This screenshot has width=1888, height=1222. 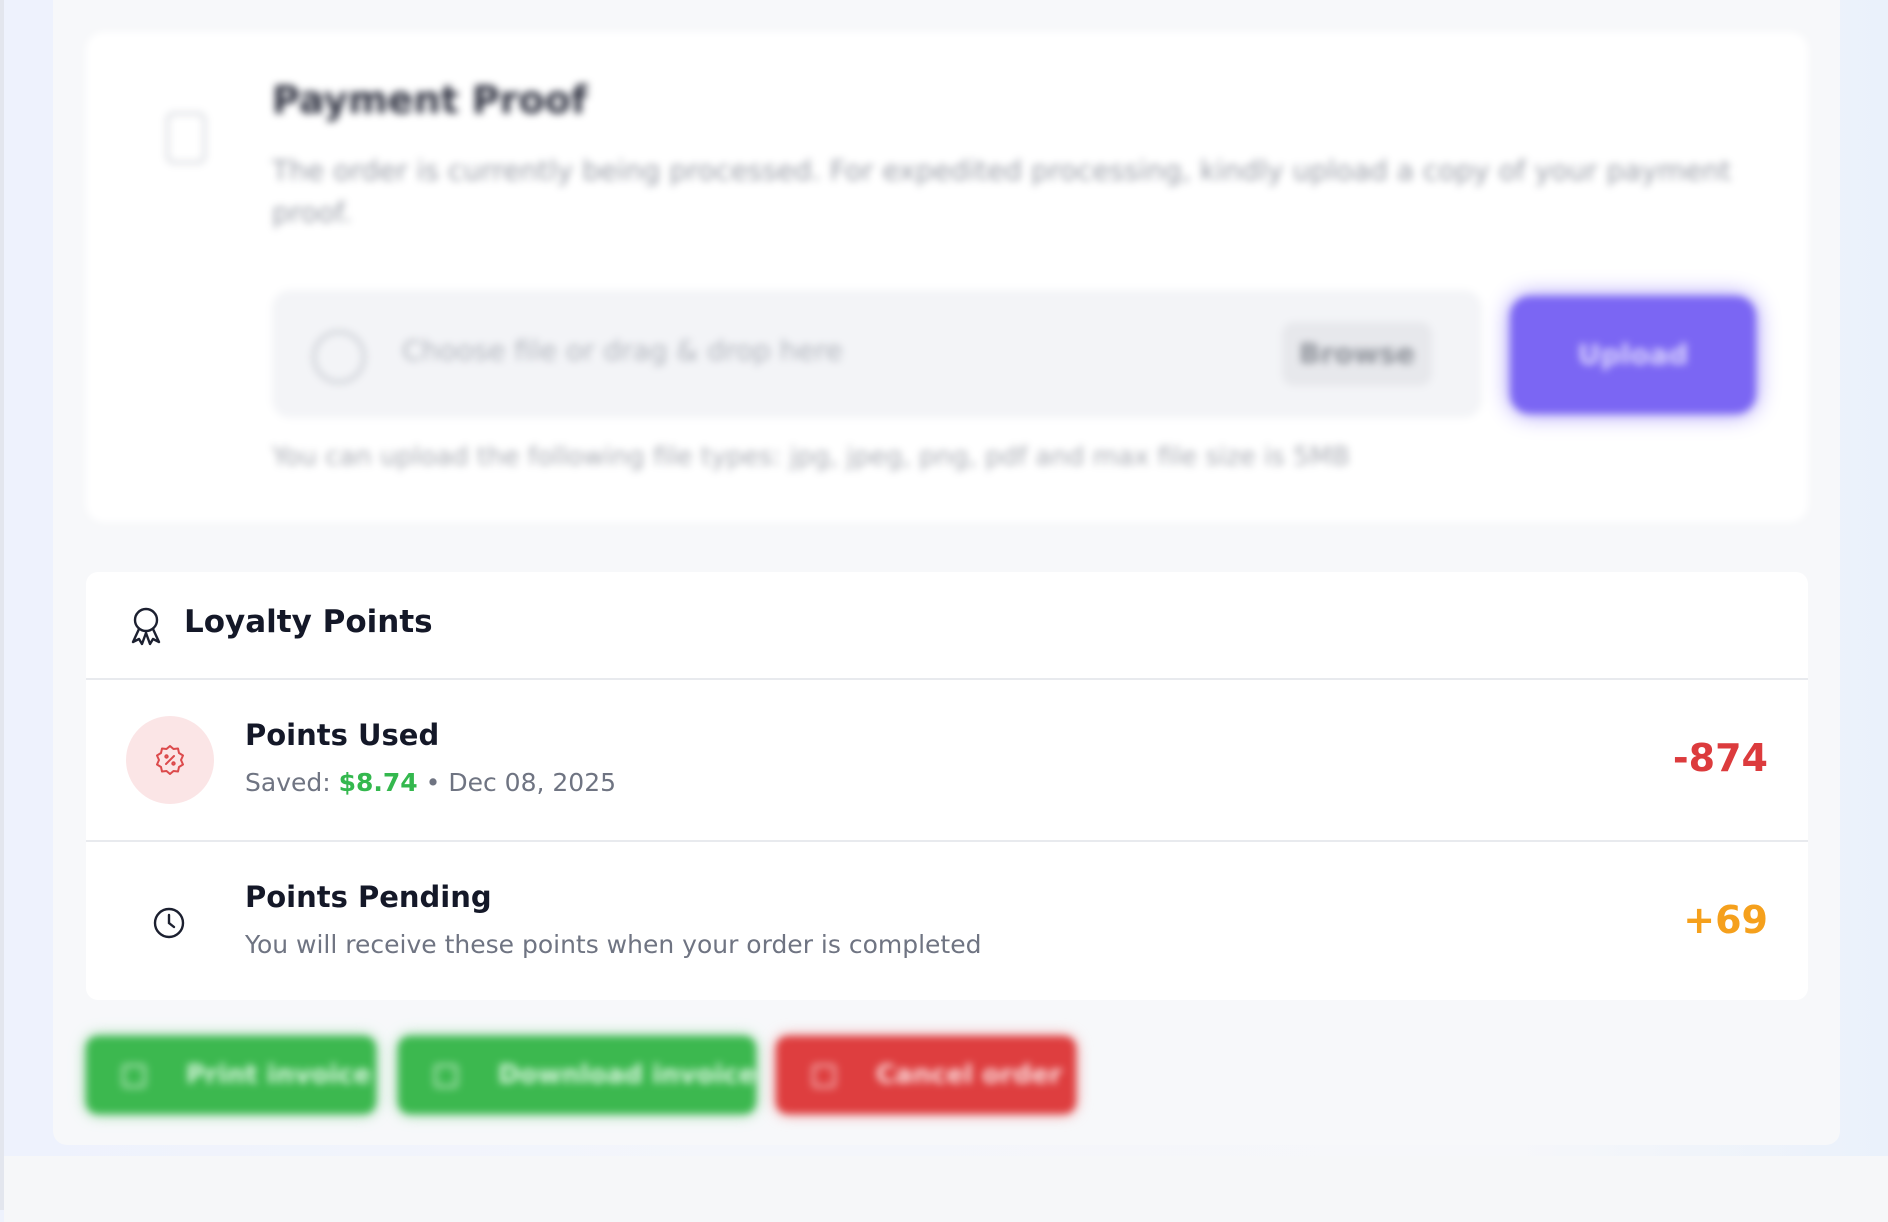 I want to click on upload-button: Upload, so click(x=1633, y=355).